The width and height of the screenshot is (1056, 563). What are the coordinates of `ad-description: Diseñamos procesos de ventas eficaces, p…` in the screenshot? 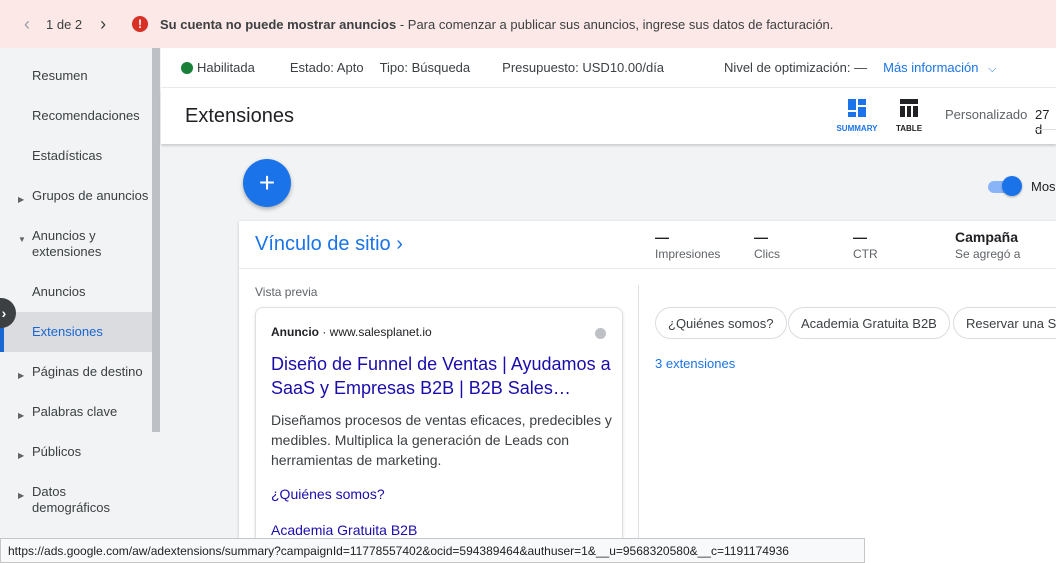 It's located at (441, 440).